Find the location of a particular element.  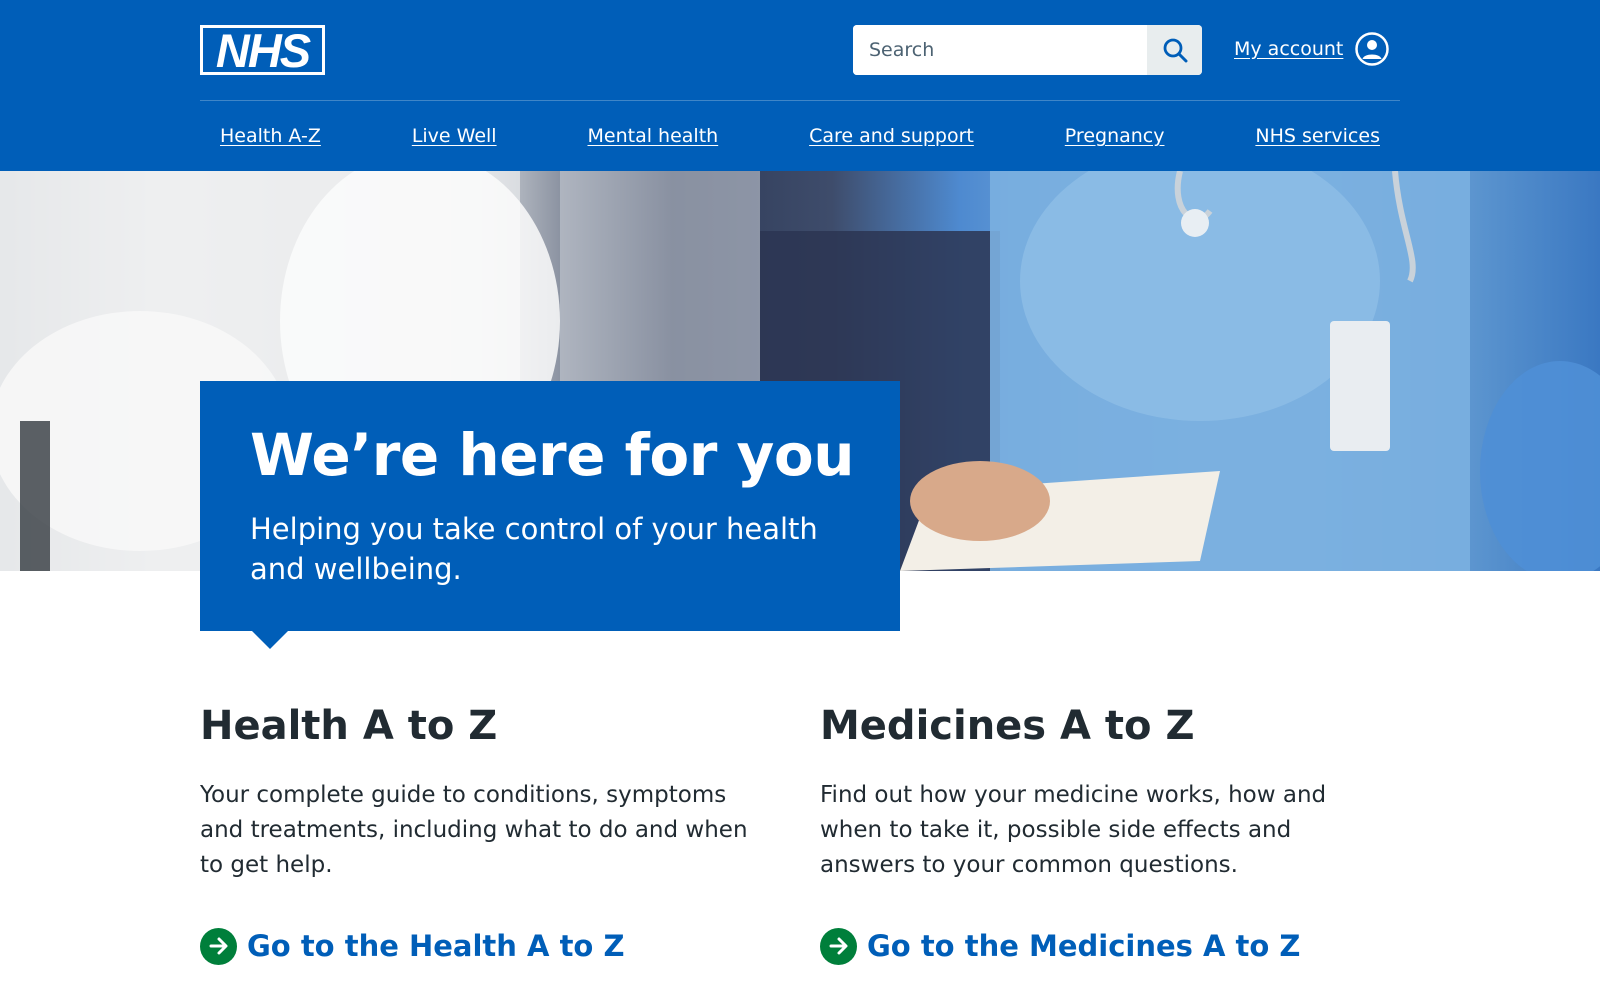

health-a-z-heading: Health A to Z is located at coordinates (349, 726).